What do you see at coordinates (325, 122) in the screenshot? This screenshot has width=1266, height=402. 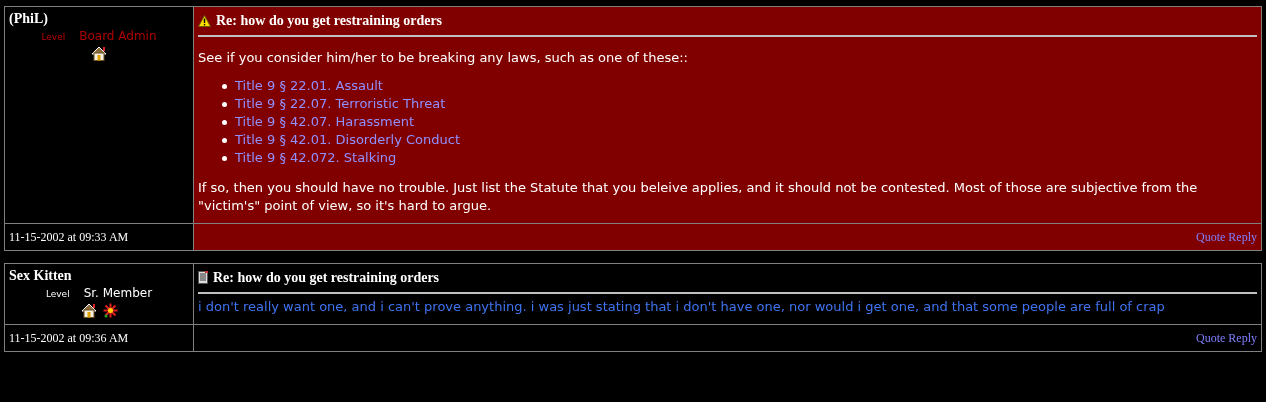 I see `statute-link: Title 9 § 42.07. Harassment` at bounding box center [325, 122].